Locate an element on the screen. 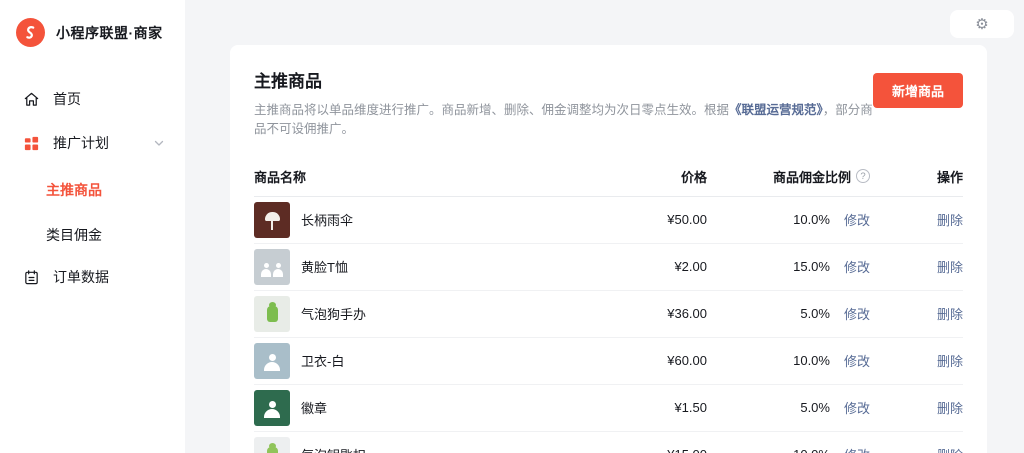 This screenshot has width=1024, height=453. sidebar-item-order-data: 订单数据 is located at coordinates (92, 277).